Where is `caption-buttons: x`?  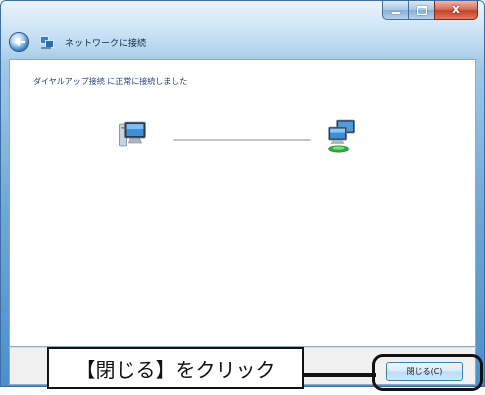
caption-buttons: x is located at coordinates (430, 11).